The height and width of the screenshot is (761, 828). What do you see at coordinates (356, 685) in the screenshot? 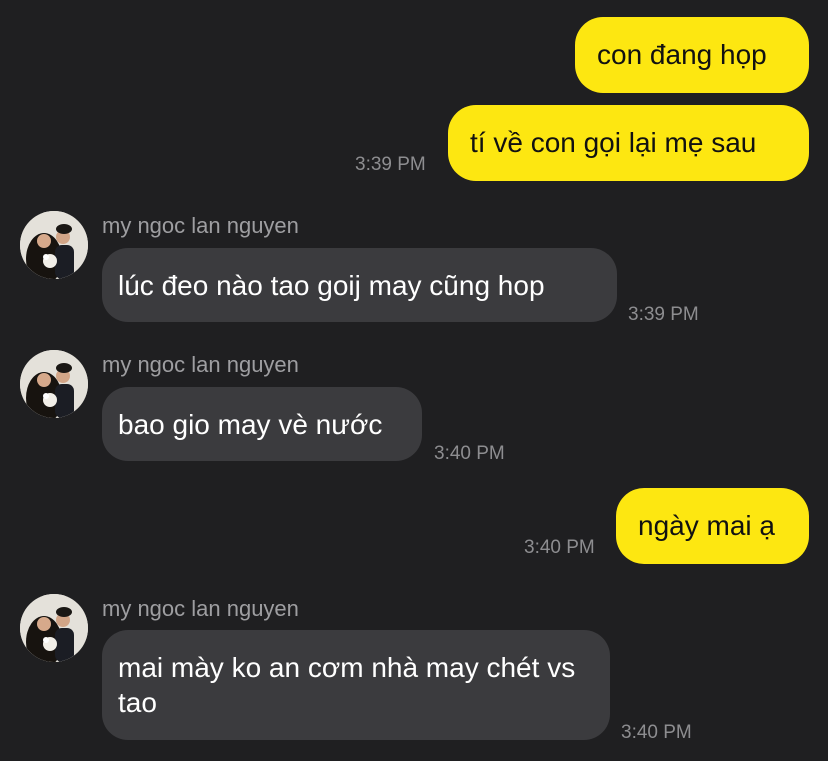
I see `incoming-message-bubble: mai mày ko an cơm nhà may chét vs tao` at bounding box center [356, 685].